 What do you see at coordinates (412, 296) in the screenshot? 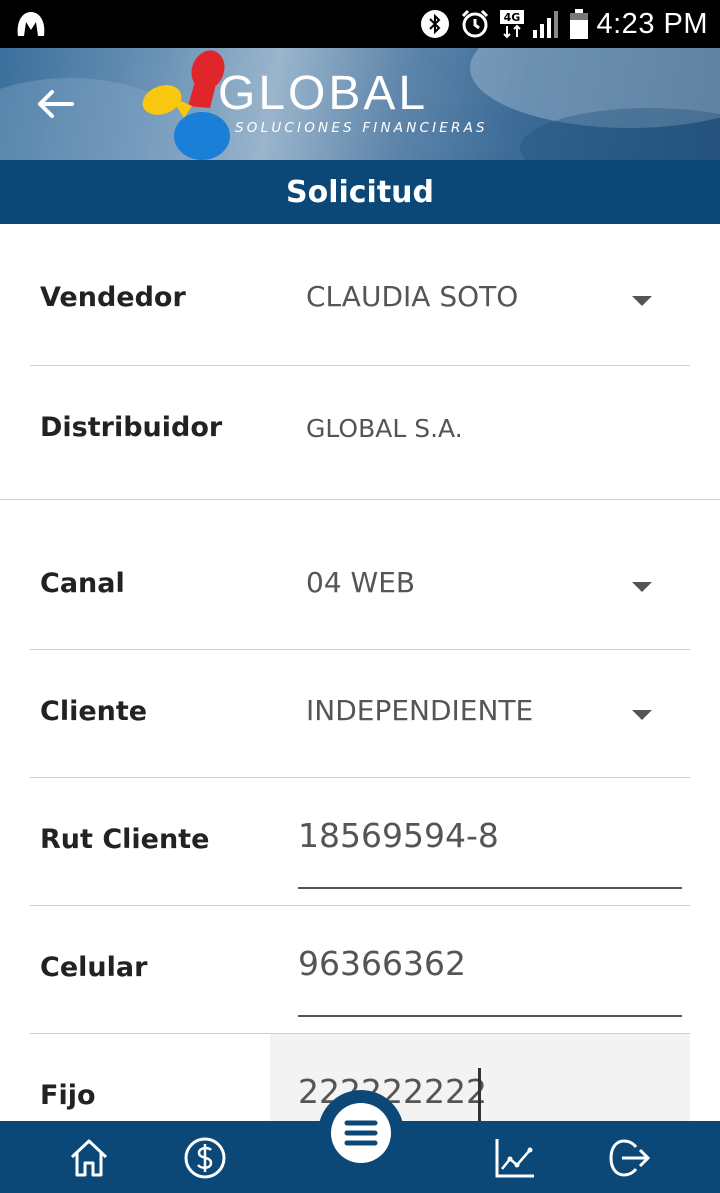
I see `vendedor-select: CLAUDIA SOTO` at bounding box center [412, 296].